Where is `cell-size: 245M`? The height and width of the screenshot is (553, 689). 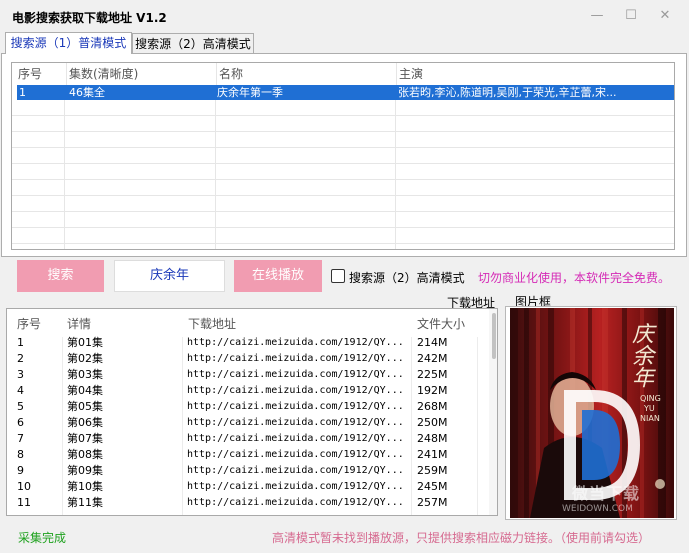 cell-size: 245M is located at coordinates (432, 486).